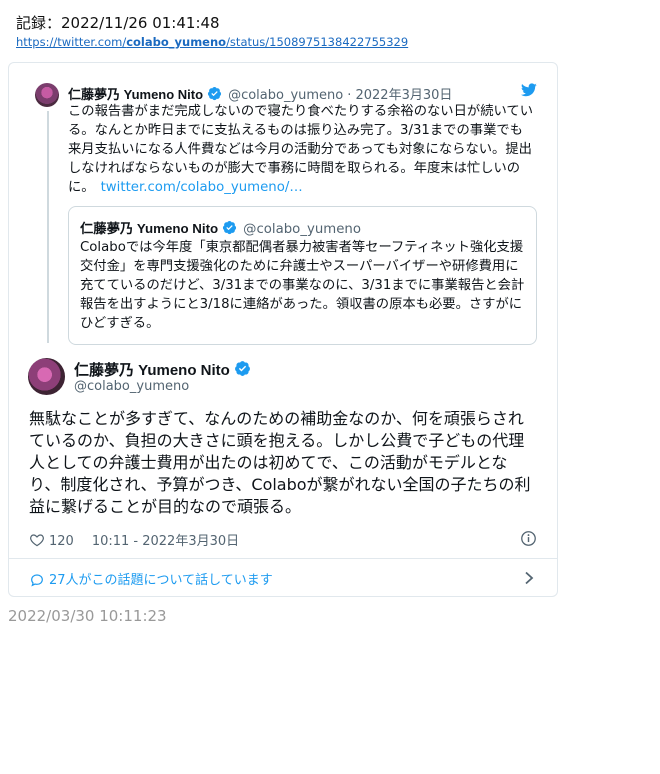 The image size is (660, 774). I want to click on like-count: 120, so click(61, 541).